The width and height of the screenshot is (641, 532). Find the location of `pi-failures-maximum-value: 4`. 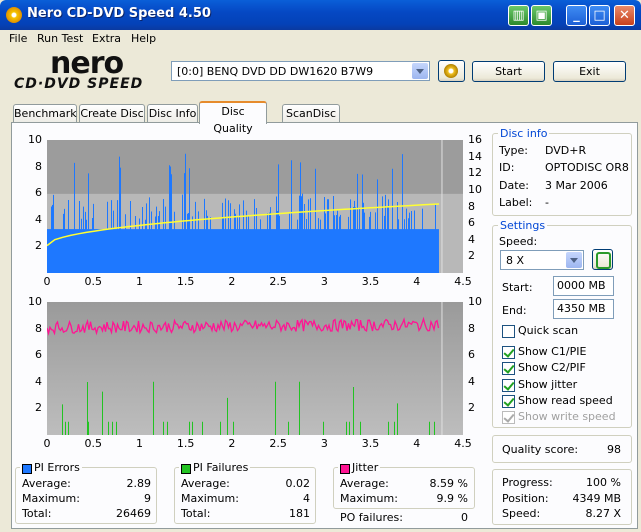

pi-failures-maximum-value: 4 is located at coordinates (306, 498).